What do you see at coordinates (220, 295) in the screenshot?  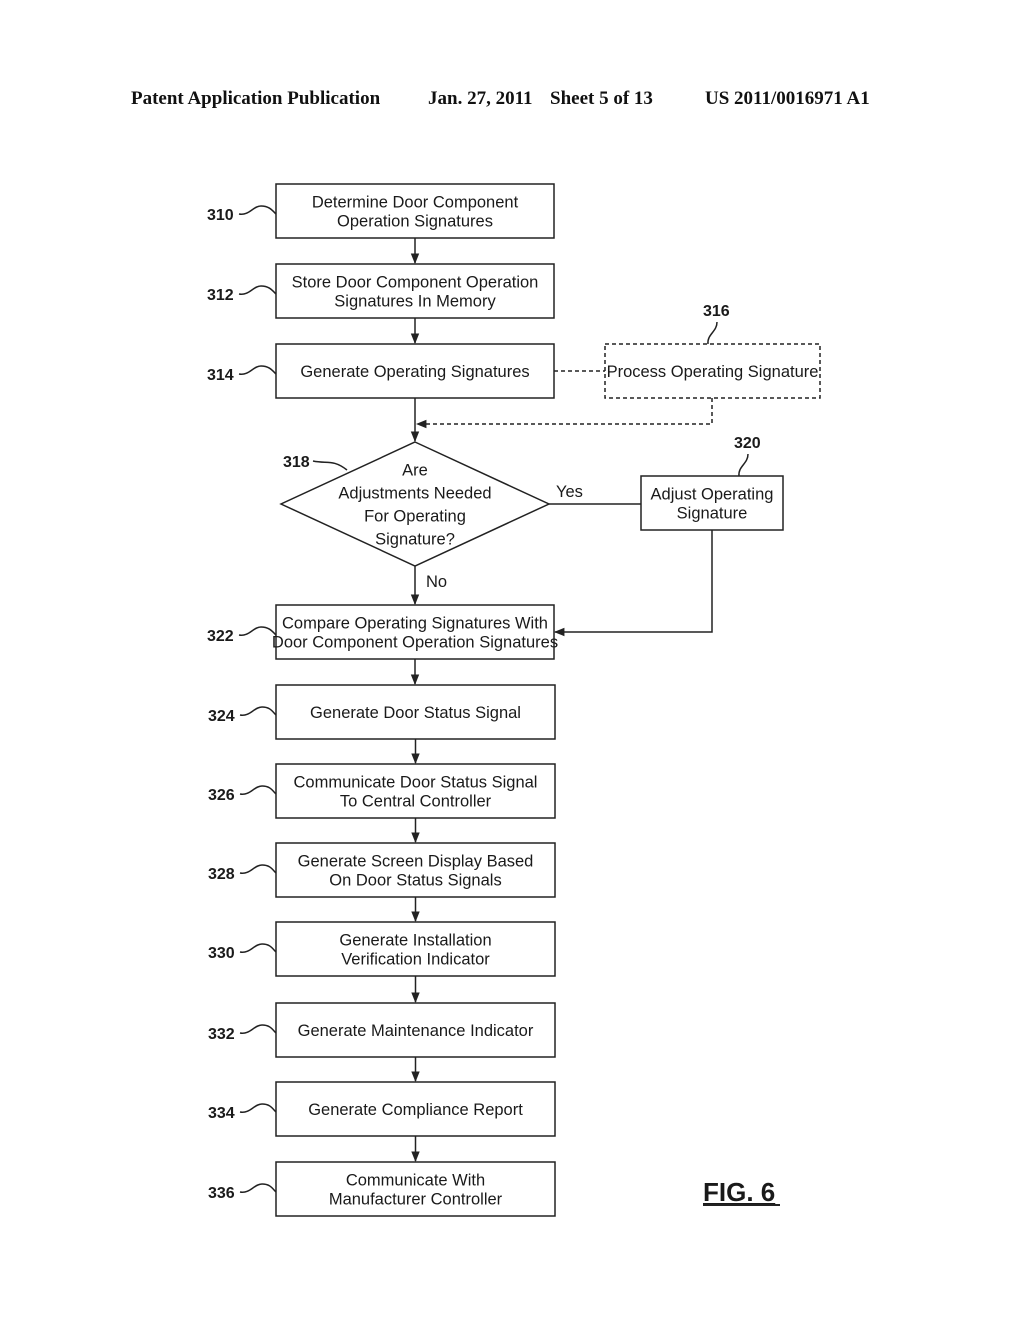 I see `reference-numeral: 312` at bounding box center [220, 295].